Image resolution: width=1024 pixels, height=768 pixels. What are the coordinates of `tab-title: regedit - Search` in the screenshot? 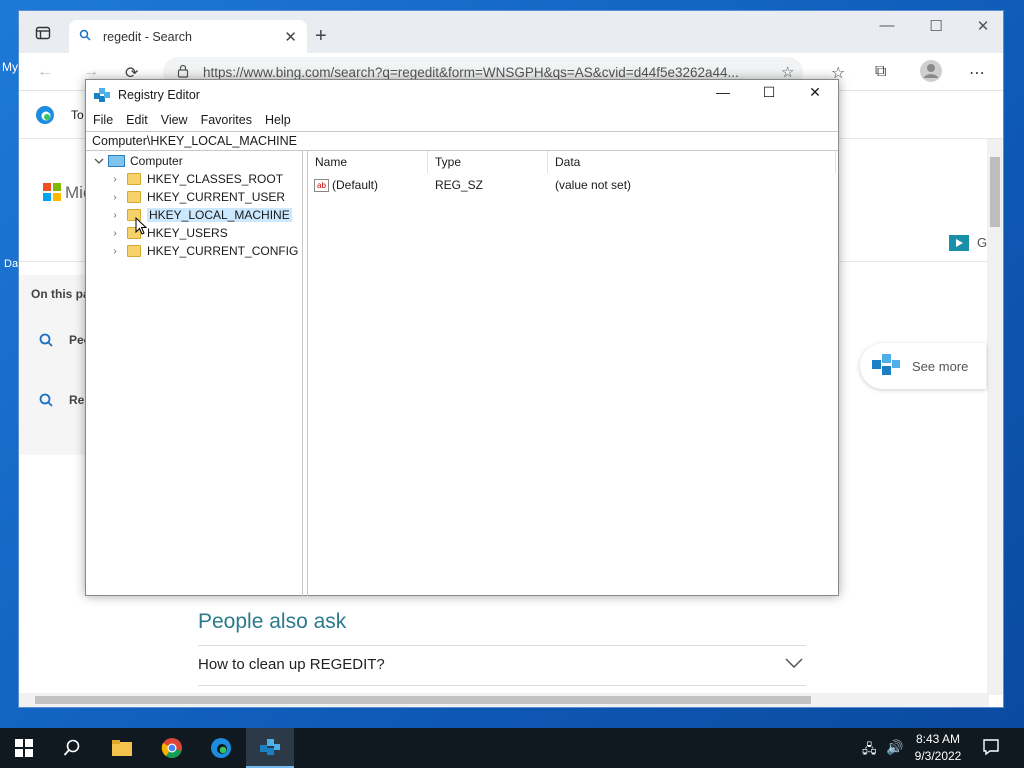 It's located at (147, 36).